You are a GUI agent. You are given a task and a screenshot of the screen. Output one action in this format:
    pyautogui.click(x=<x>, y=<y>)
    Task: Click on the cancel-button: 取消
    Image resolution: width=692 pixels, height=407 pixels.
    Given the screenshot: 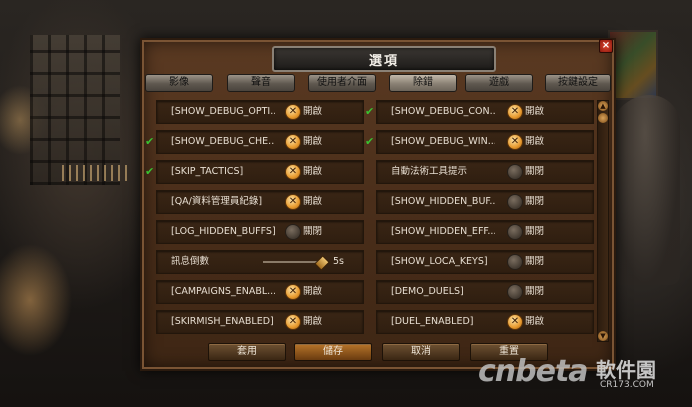 What is the action you would take?
    pyautogui.click(x=421, y=352)
    